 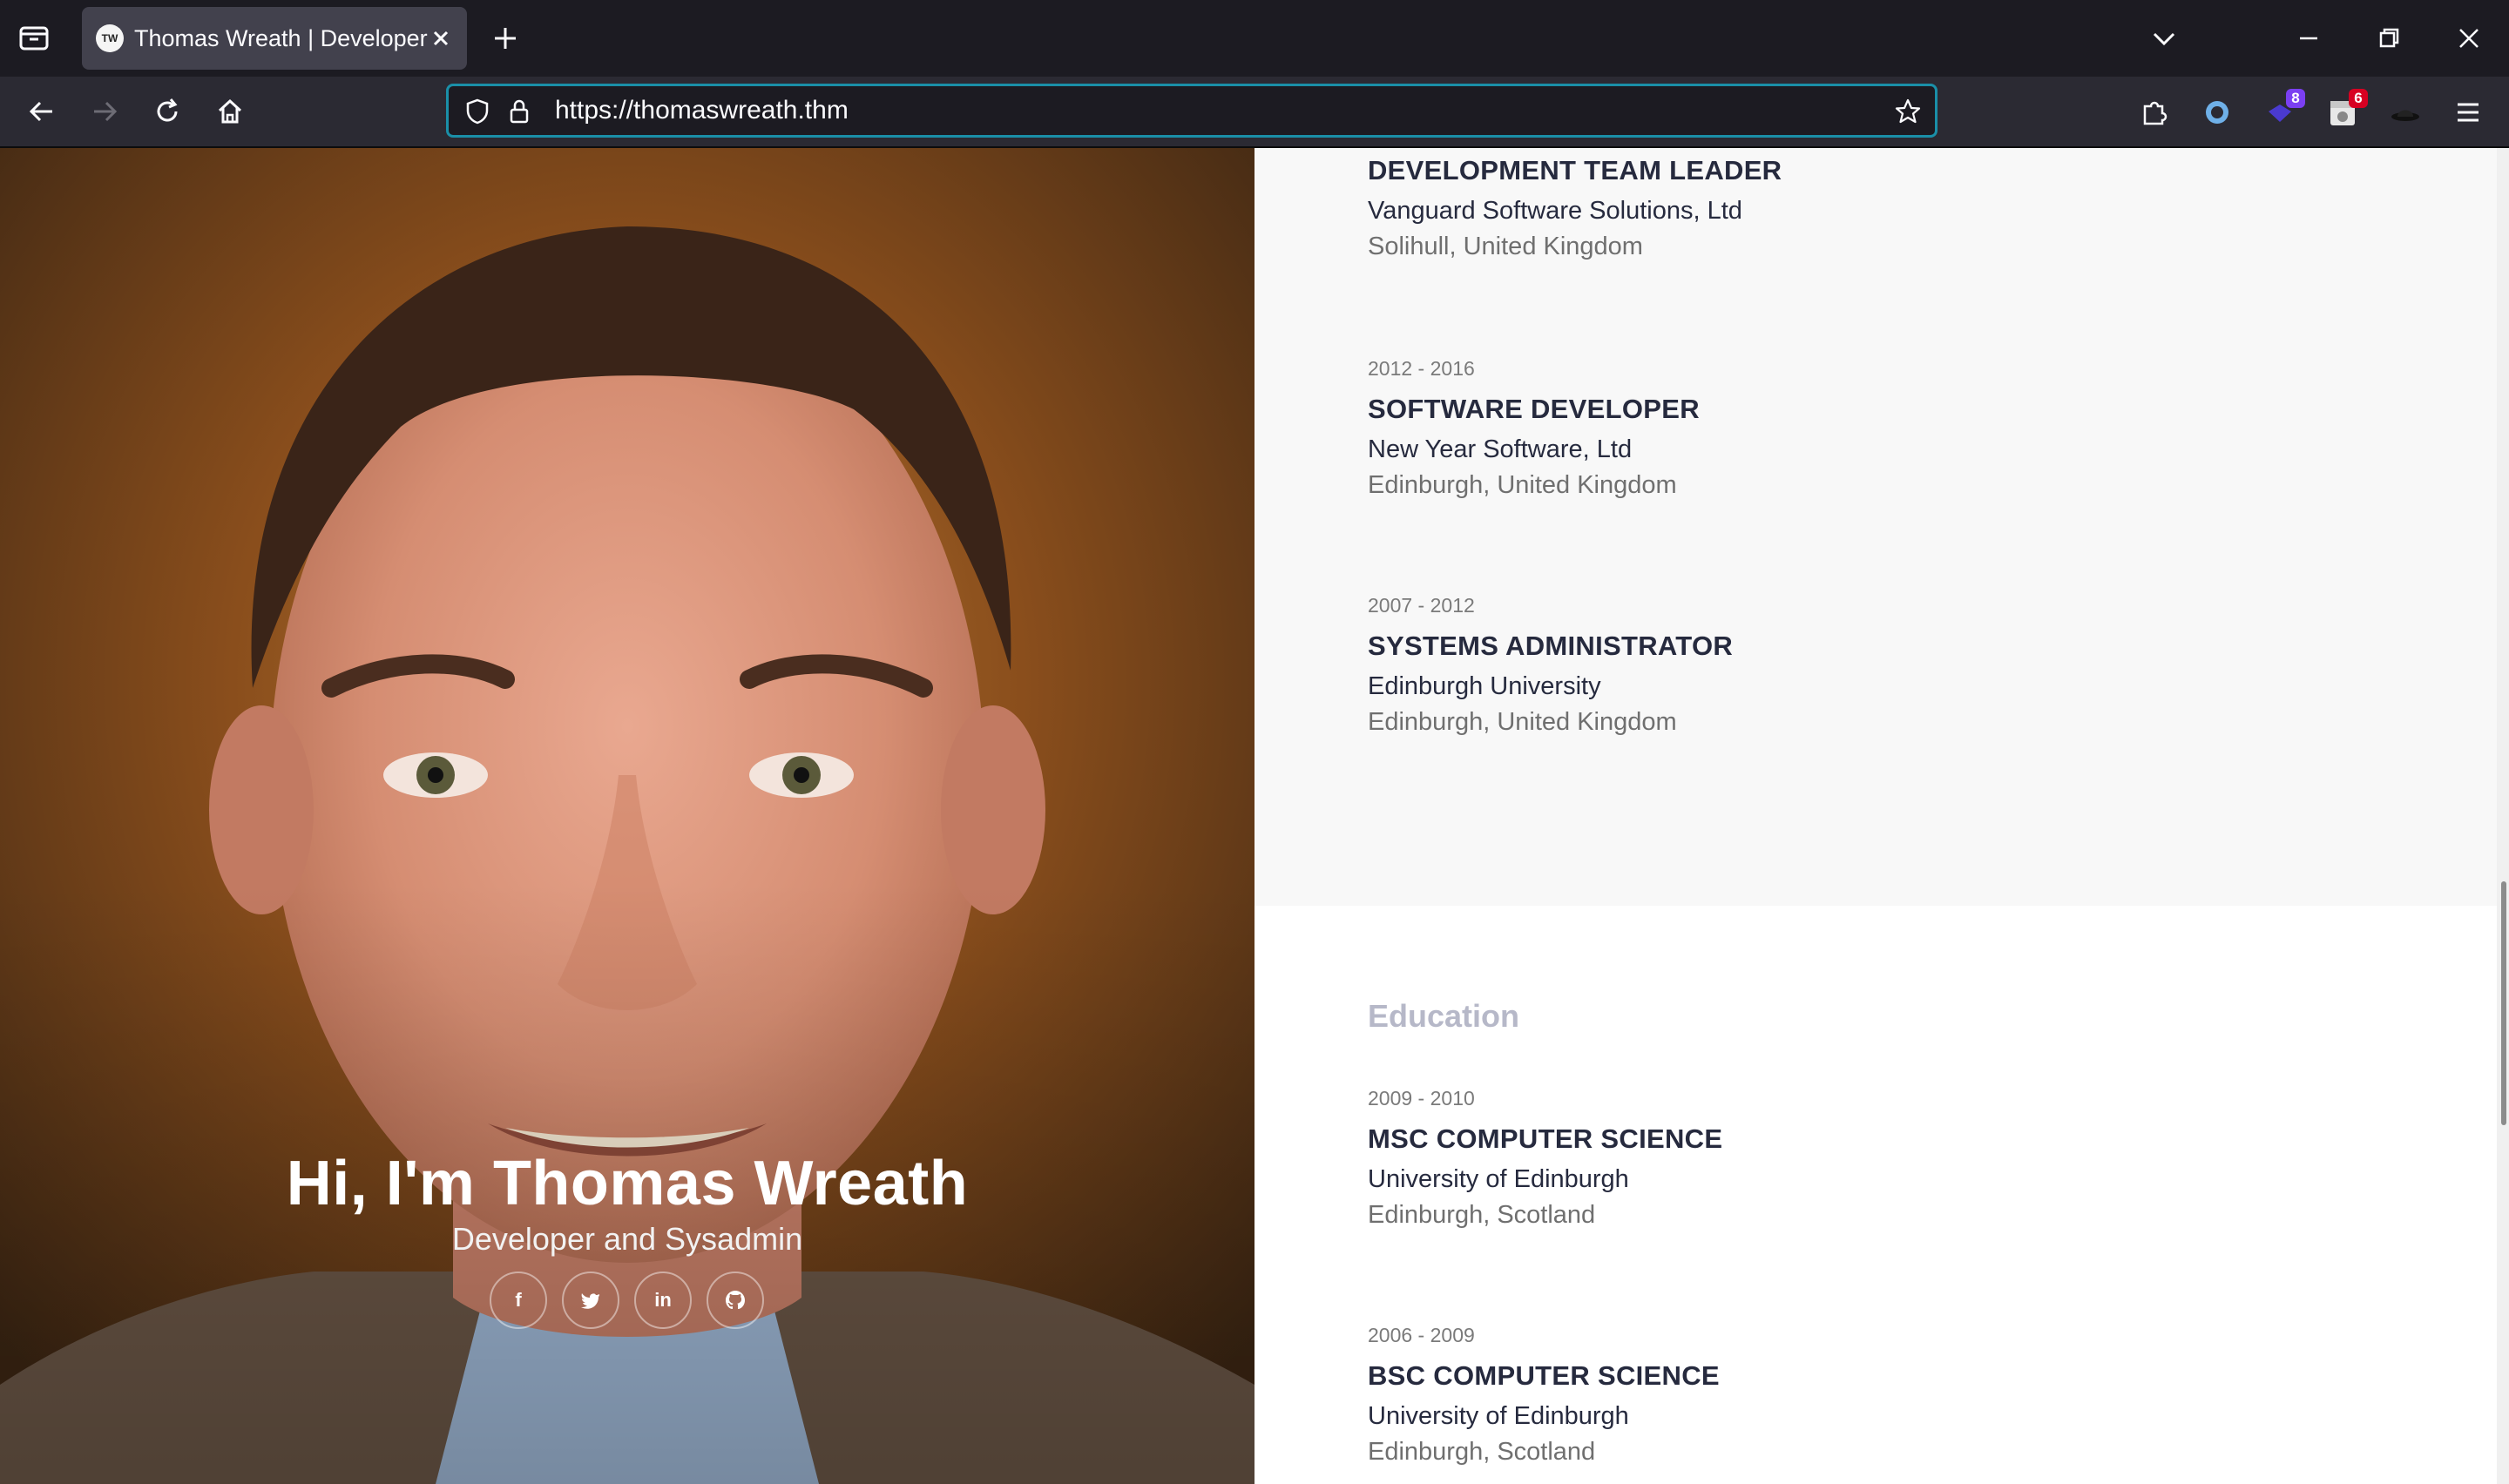 I want to click on job-title: SOFTWARE DEVELOPER, so click(x=1534, y=409).